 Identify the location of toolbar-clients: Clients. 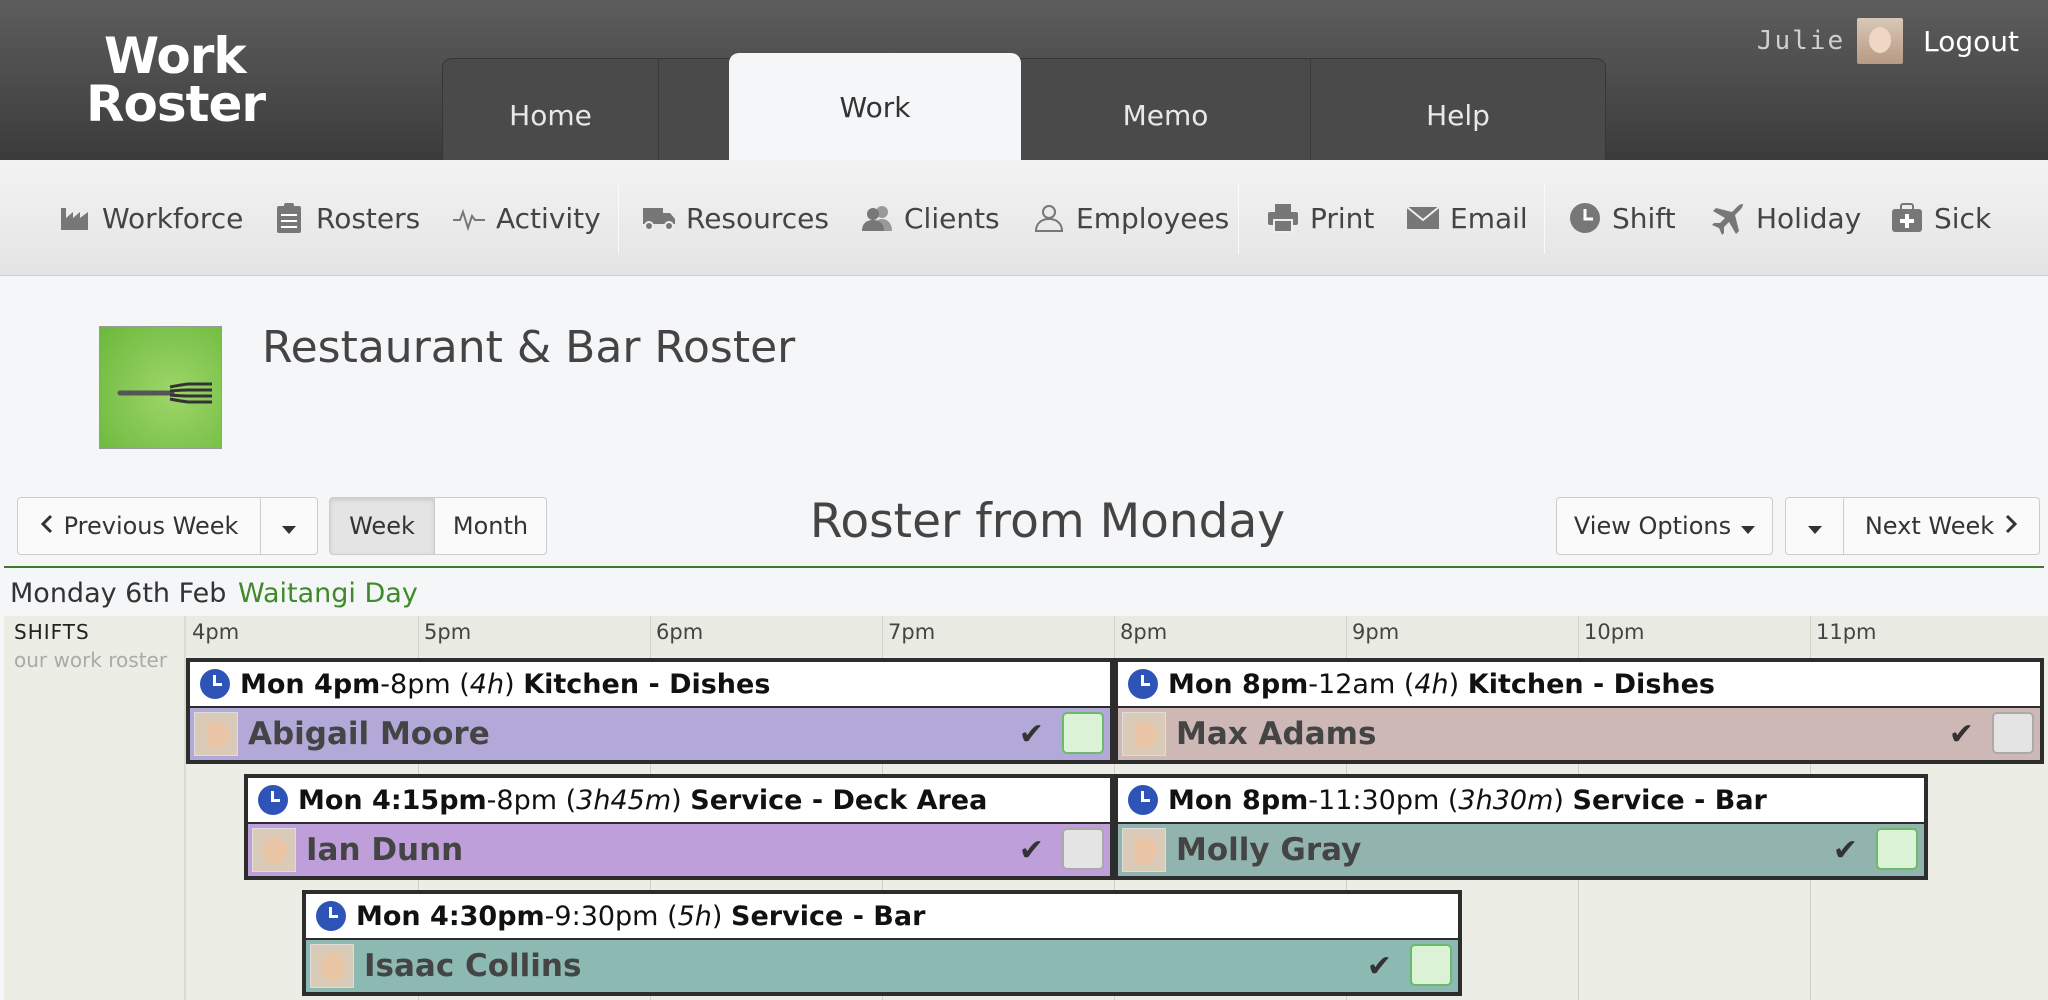
(930, 218).